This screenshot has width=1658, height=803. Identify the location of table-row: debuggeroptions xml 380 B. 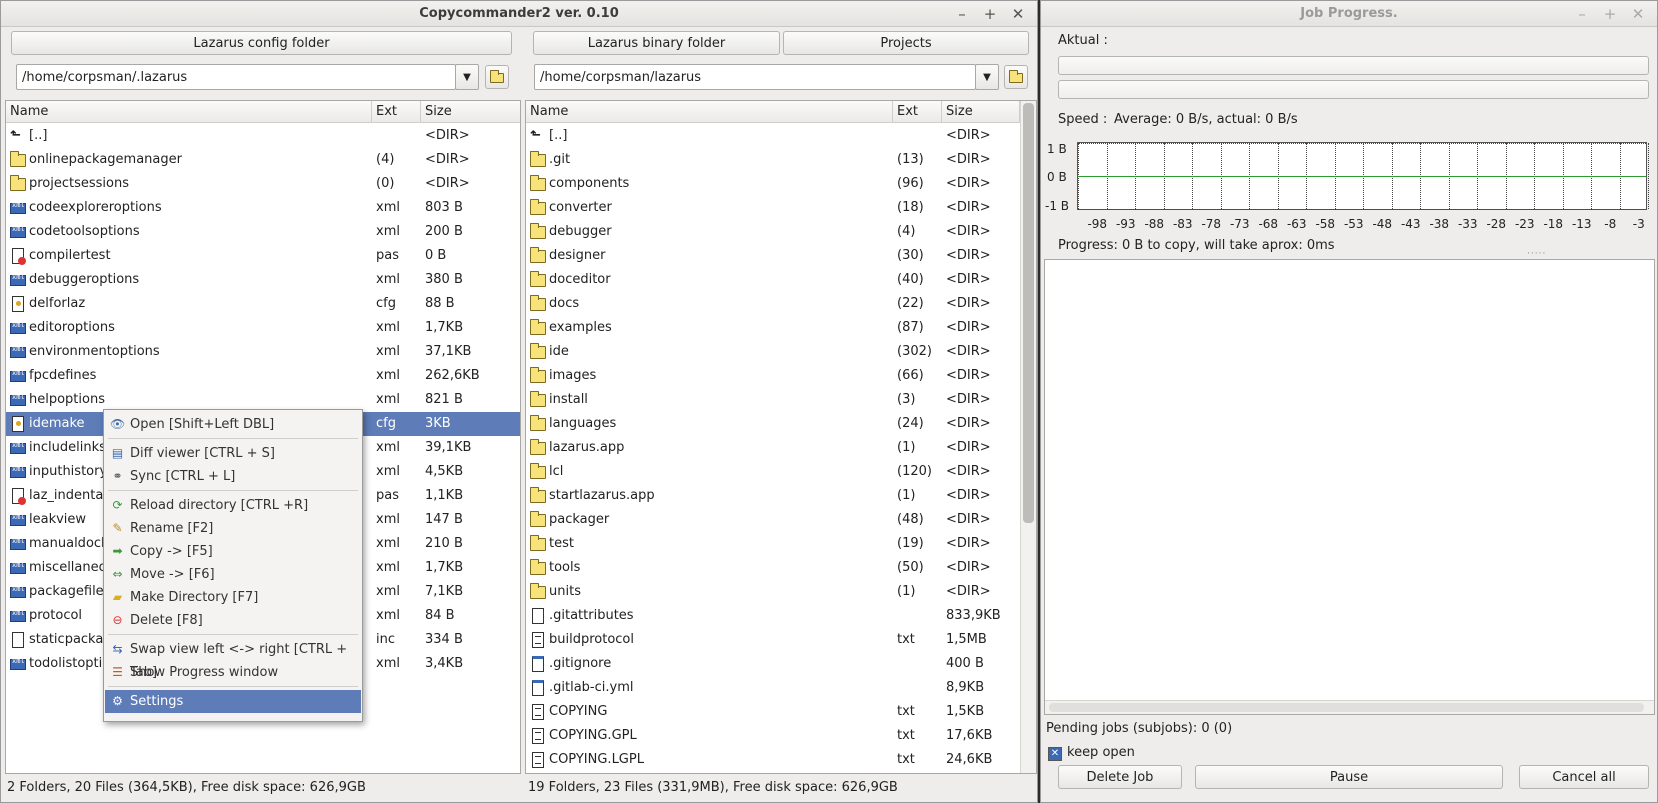
(263, 280).